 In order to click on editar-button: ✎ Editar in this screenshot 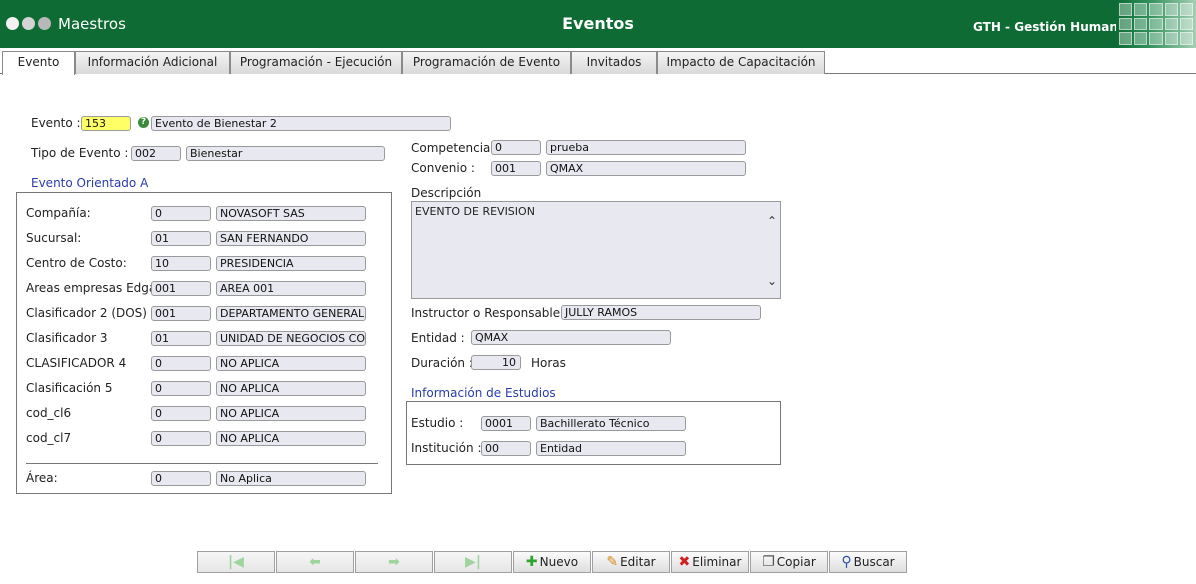, I will do `click(631, 562)`.